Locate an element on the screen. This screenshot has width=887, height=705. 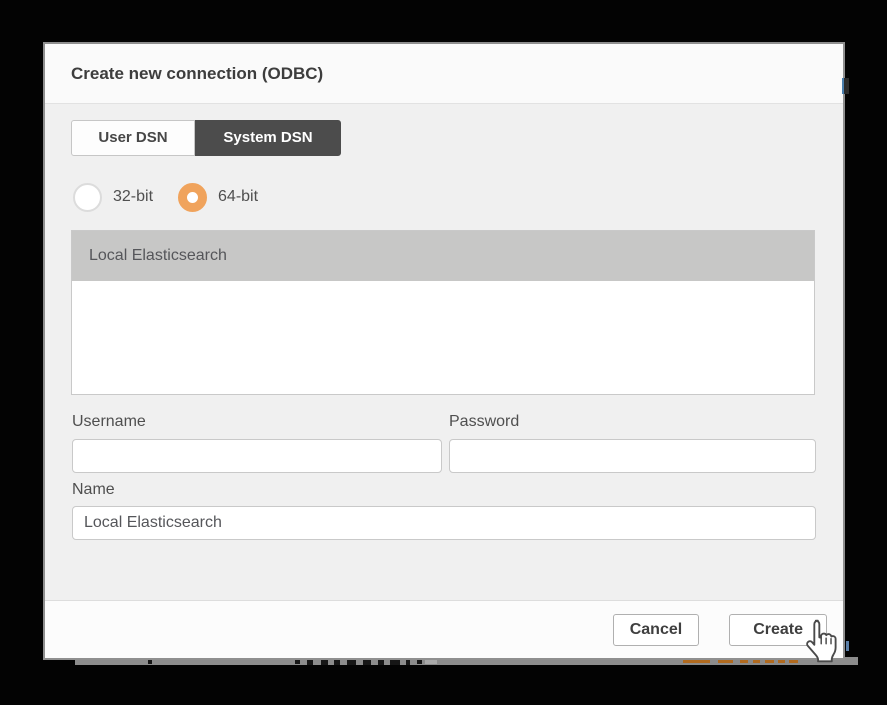
create-button: Create is located at coordinates (778, 629).